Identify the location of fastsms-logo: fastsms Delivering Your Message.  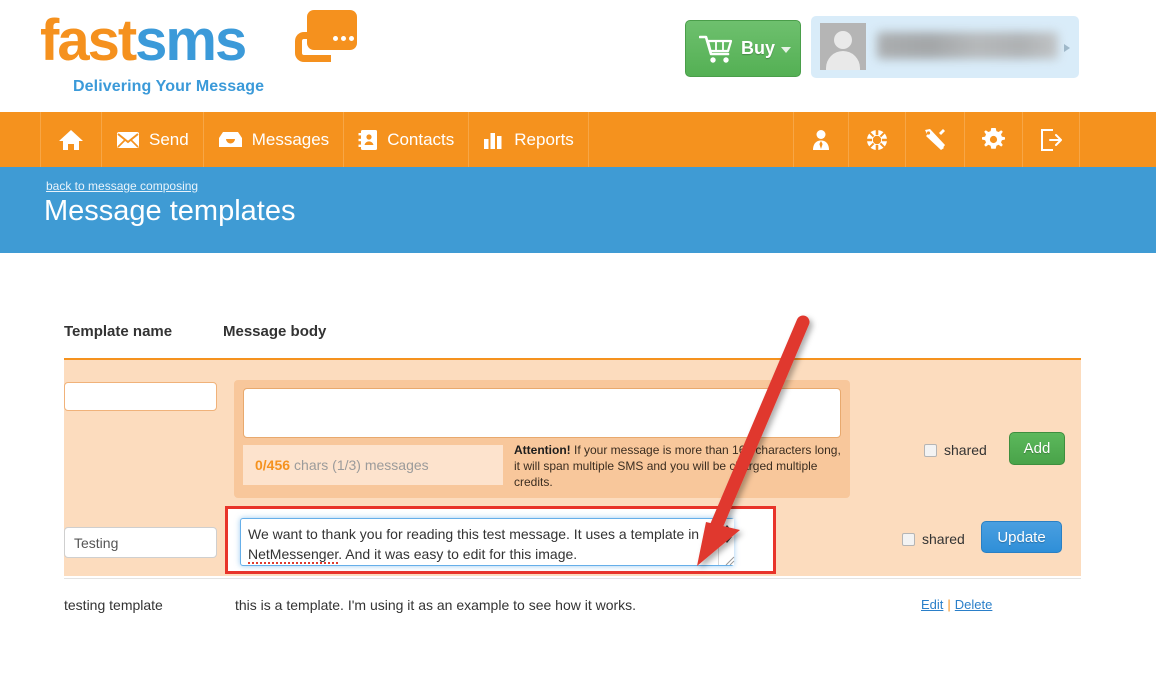
(198, 53).